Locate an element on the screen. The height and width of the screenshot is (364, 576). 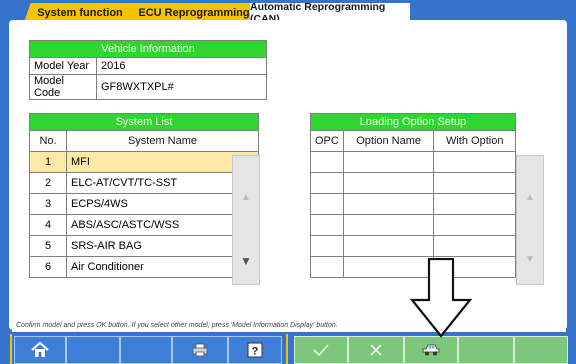
print-icon is located at coordinates (200, 350).